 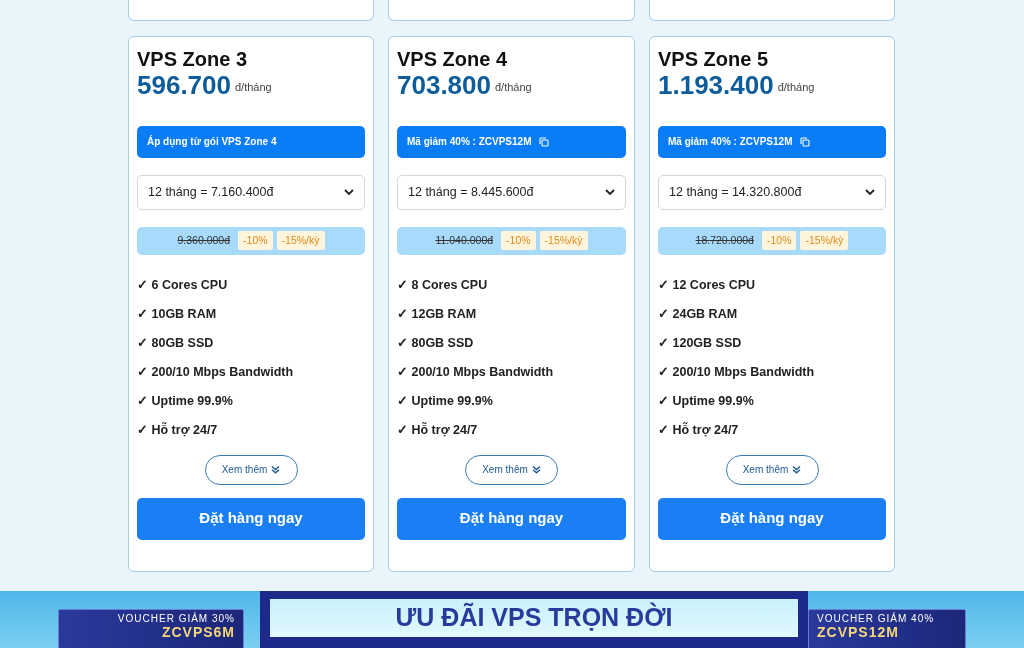 I want to click on old-price: 18.720.000đ, so click(x=724, y=240).